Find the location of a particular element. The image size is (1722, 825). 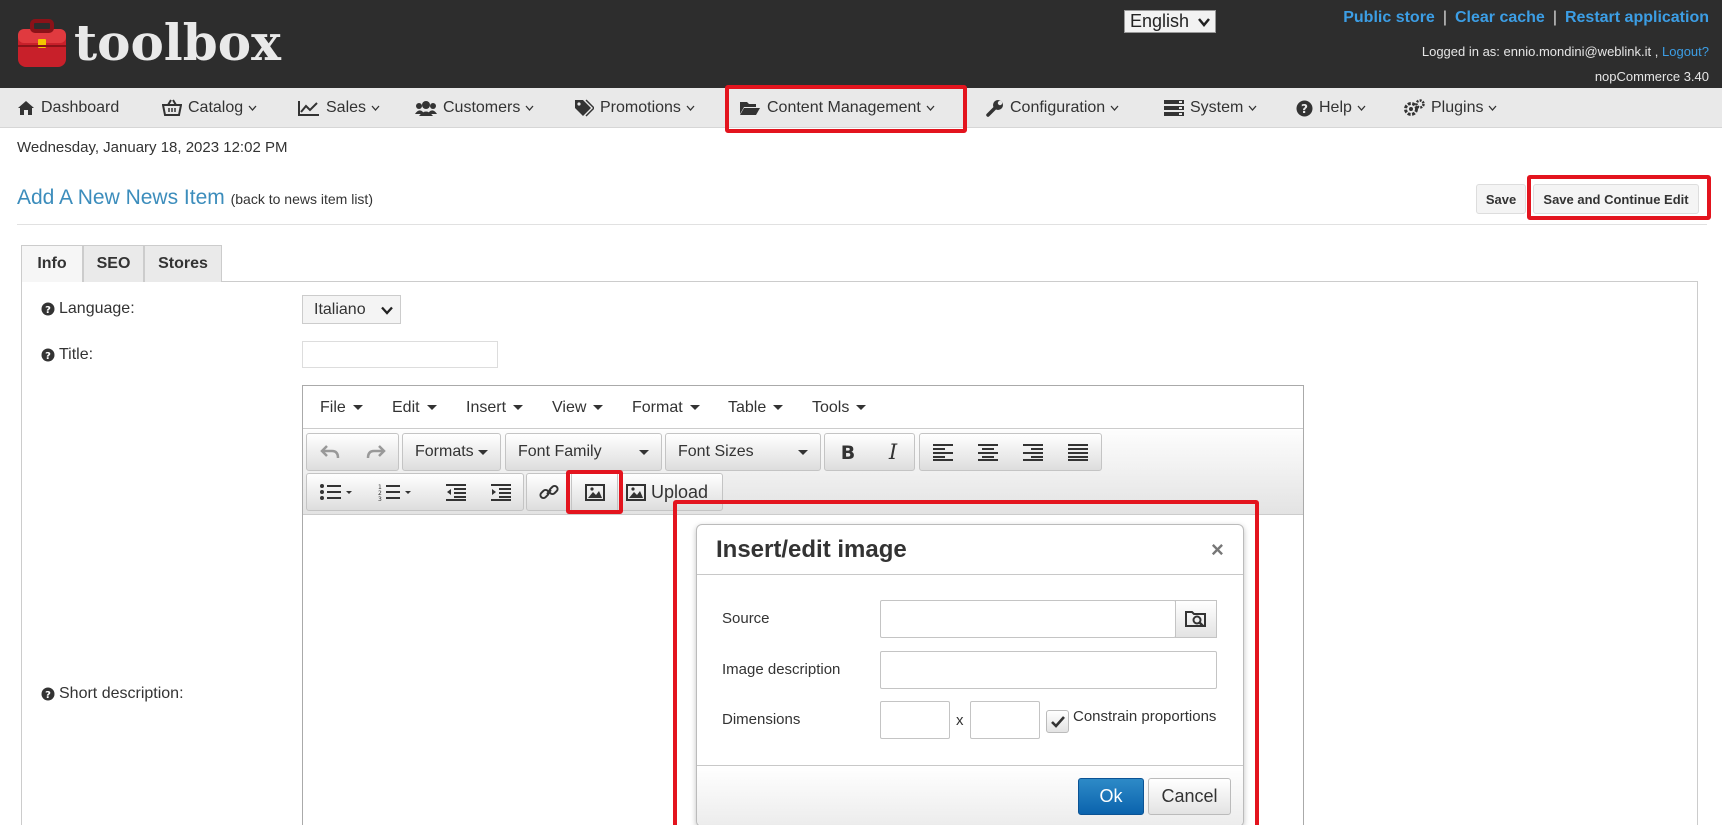

nav-item-customers: Customers is located at coordinates (474, 108).